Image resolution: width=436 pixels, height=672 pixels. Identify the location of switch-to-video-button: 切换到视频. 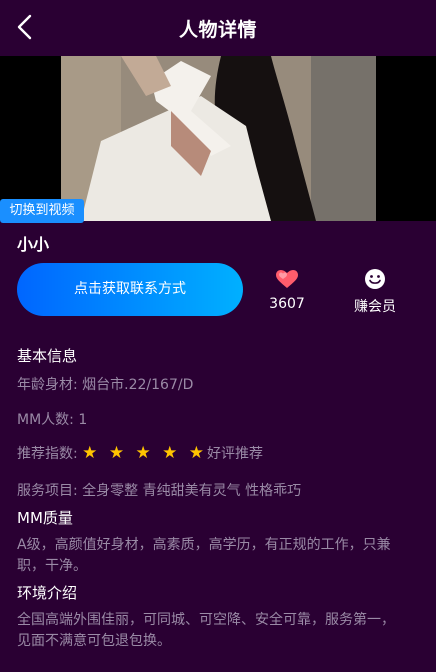
(42, 211).